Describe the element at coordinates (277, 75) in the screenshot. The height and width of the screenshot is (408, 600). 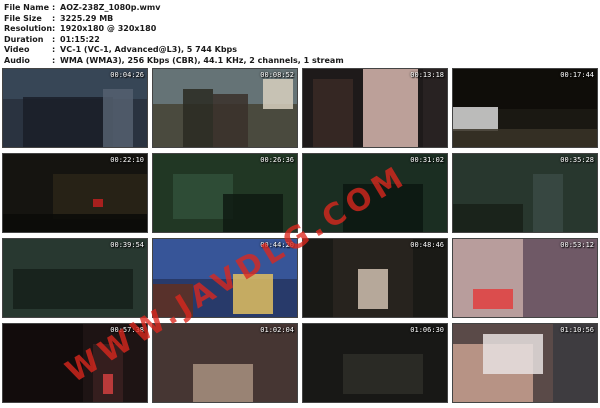
I see `thumbnail-timestamp: 00:08:52` at that location.